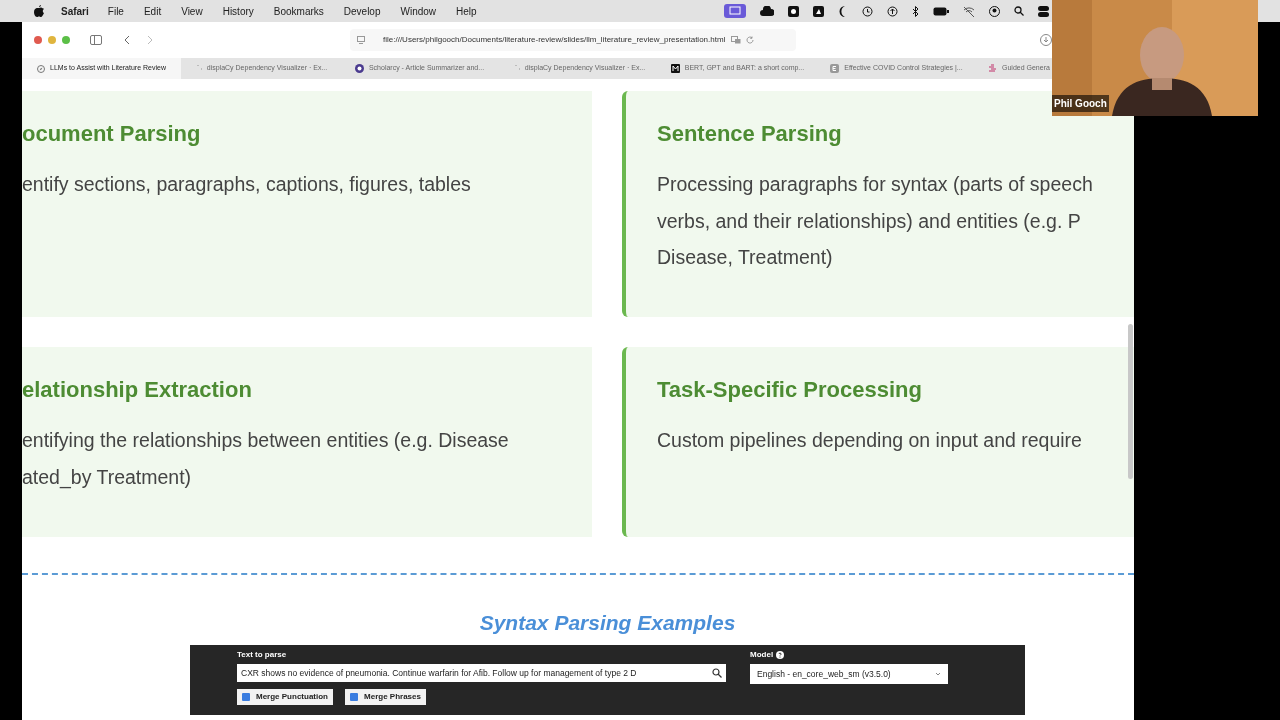 This screenshot has height=720, width=1280. Describe the element at coordinates (790, 390) in the screenshot. I see `card-title: Task-Specific Processing` at that location.